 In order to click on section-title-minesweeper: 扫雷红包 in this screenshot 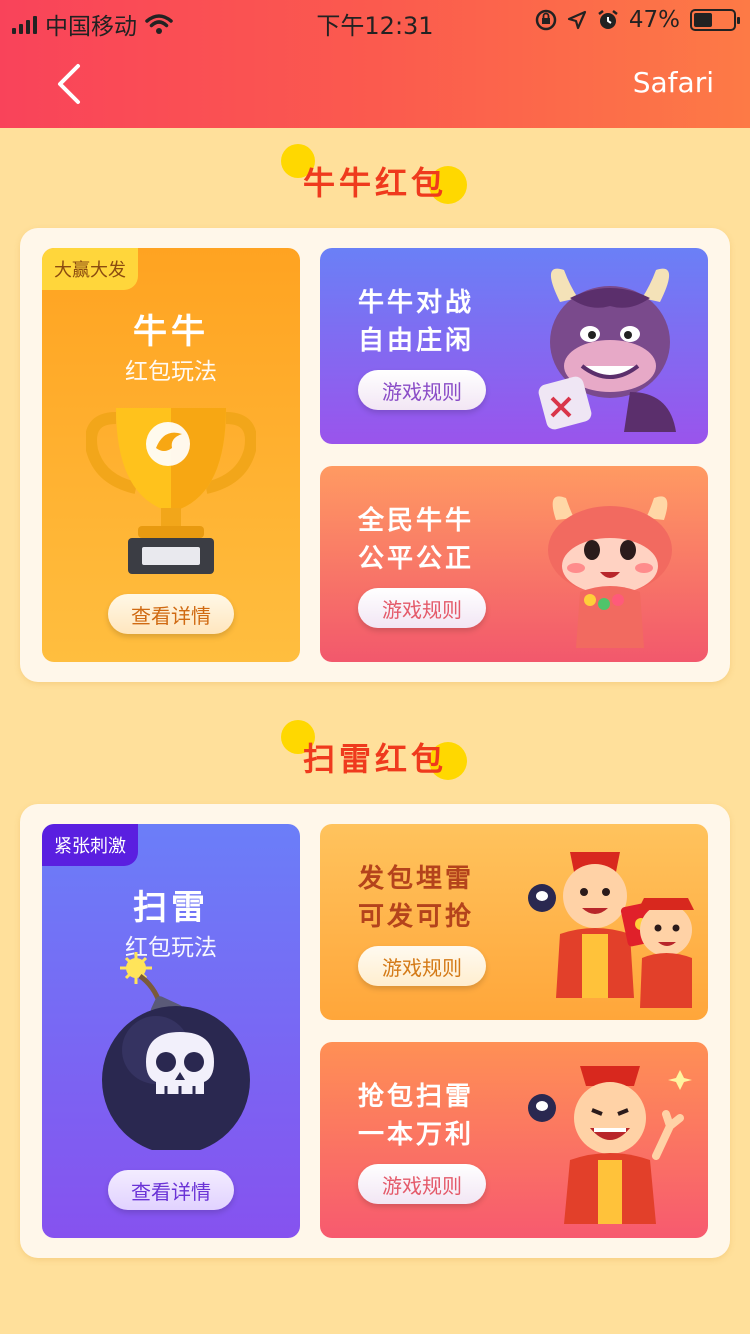, I will do `click(375, 756)`.